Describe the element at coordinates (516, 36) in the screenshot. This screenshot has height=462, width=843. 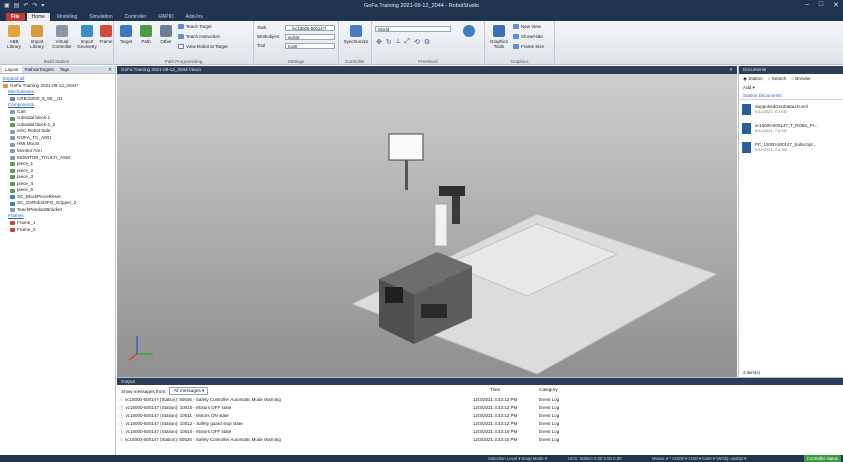
I see `show-hide-icon` at that location.